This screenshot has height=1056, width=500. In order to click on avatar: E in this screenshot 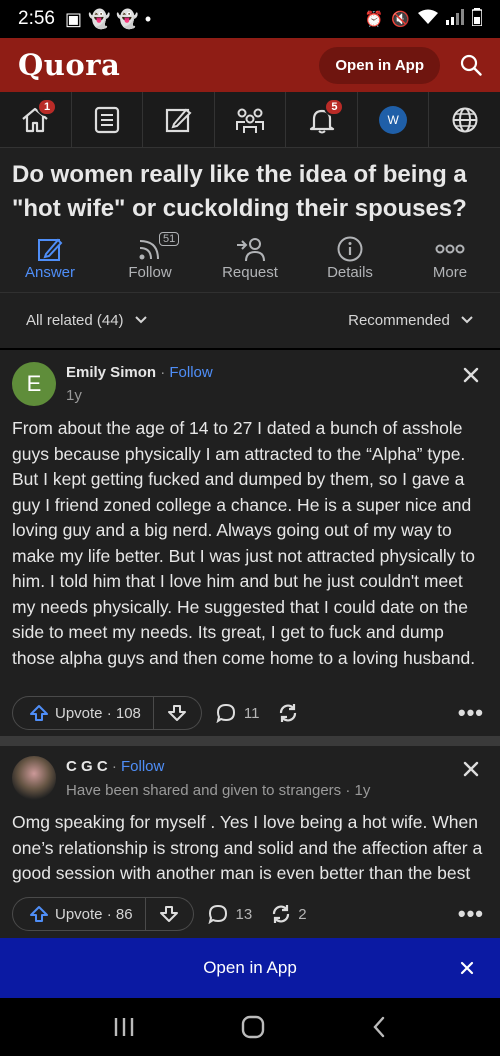, I will do `click(34, 384)`.